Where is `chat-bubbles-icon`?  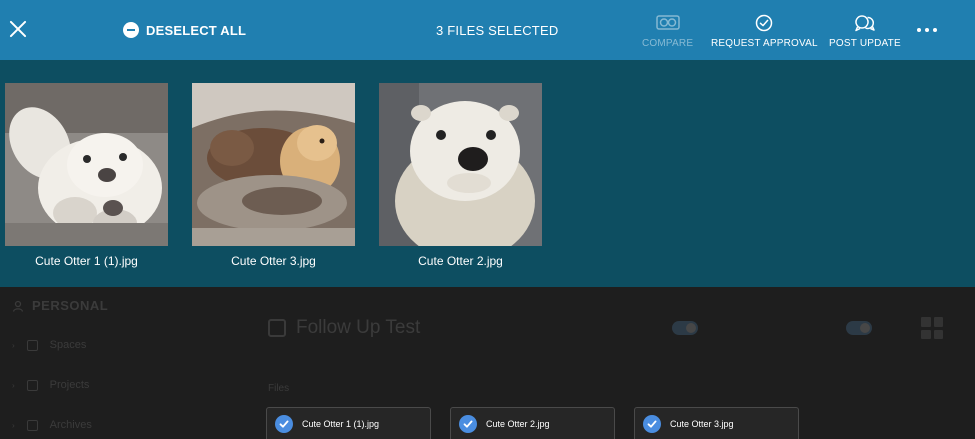
chat-bubbles-icon is located at coordinates (865, 23).